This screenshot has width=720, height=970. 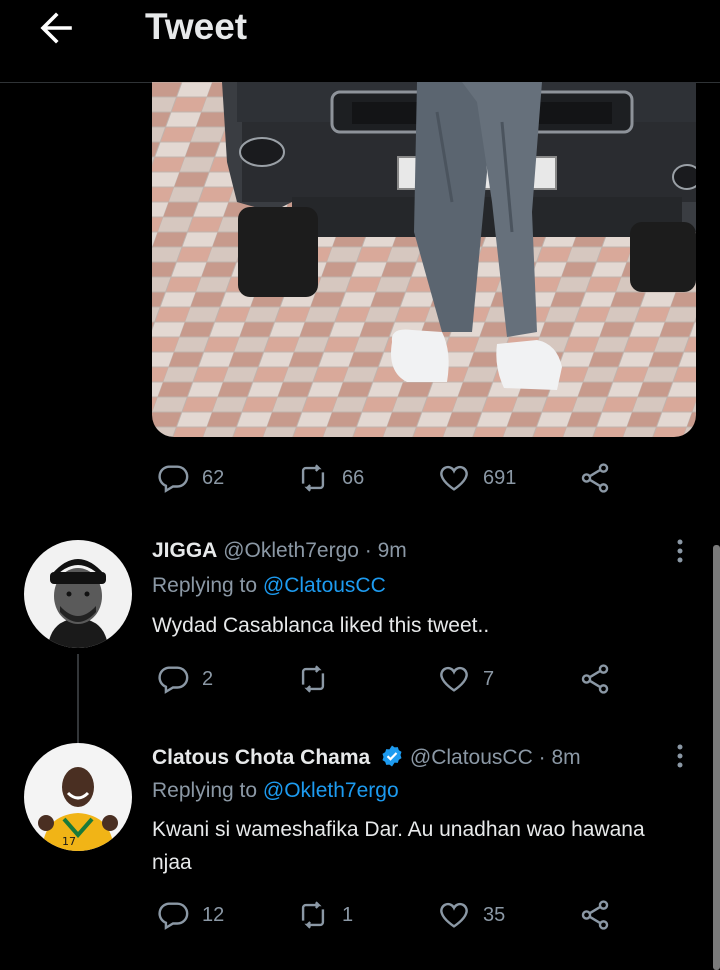 I want to click on like-count: 691, so click(x=500, y=477).